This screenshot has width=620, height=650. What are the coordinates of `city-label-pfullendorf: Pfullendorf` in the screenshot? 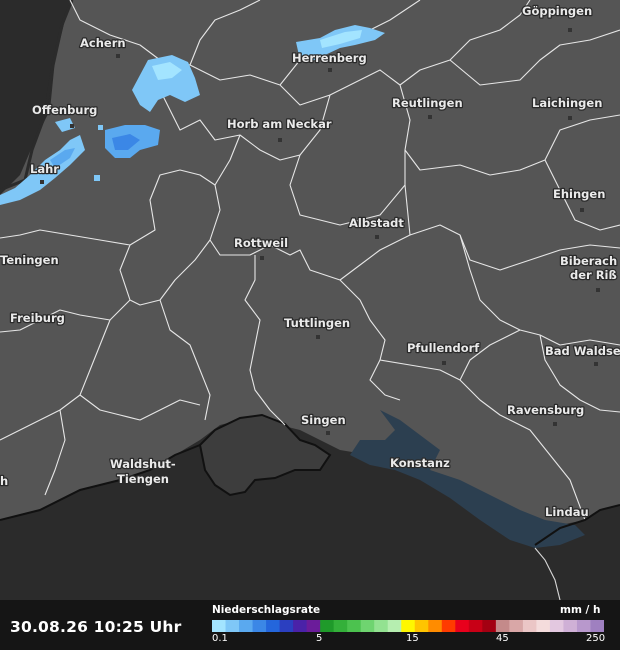 It's located at (443, 348).